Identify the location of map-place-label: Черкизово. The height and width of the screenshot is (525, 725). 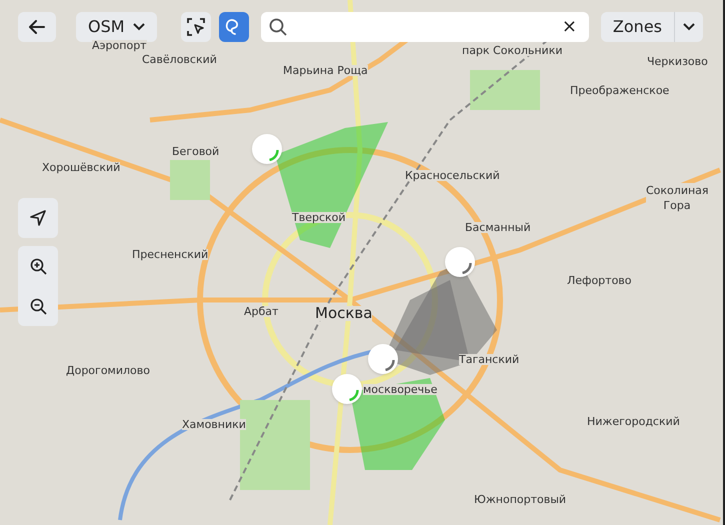
(677, 61).